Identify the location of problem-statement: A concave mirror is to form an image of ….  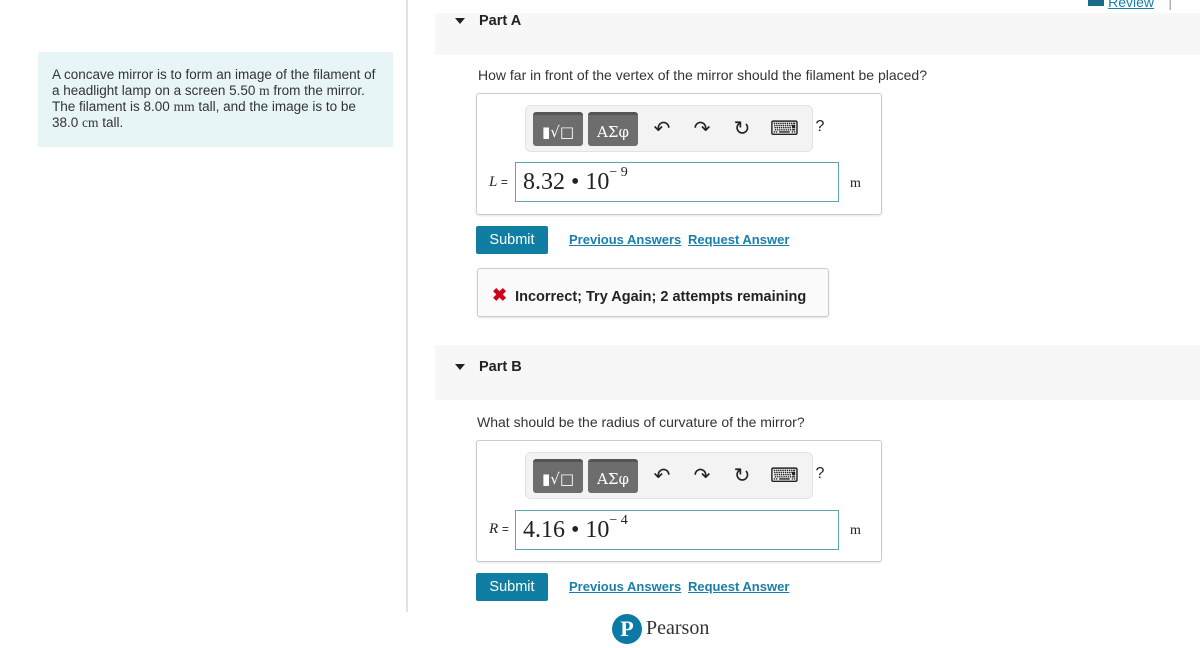
(215, 99).